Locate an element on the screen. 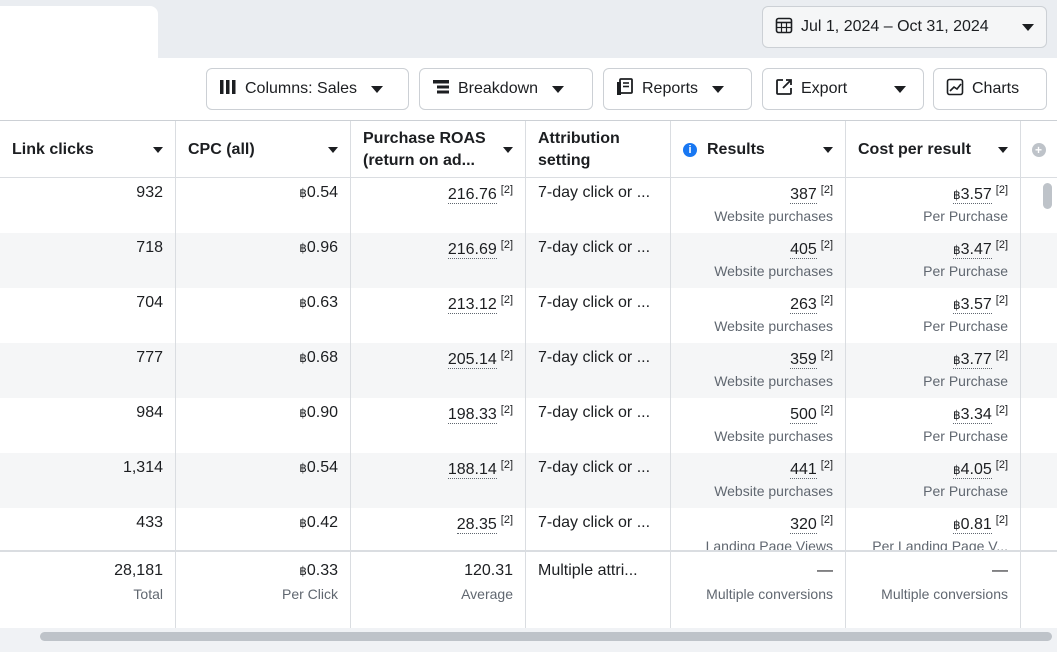 Image resolution: width=1057 pixels, height=652 pixels. cell-value: 500 is located at coordinates (803, 415).